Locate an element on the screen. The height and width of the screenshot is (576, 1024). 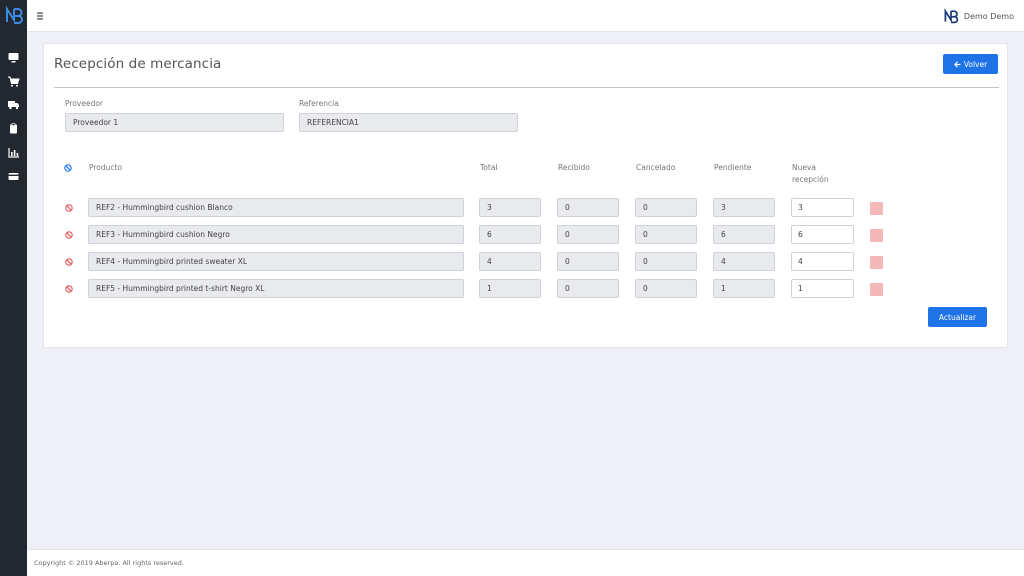
product-field: REF3 - Hummingbird cushion Negro is located at coordinates (276, 234).